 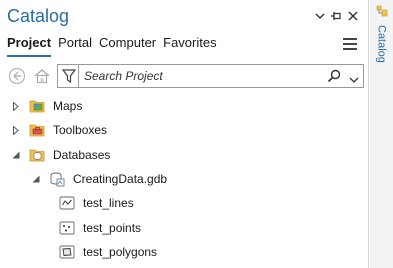 I want to click on pane-title: Catalog, so click(x=38, y=16).